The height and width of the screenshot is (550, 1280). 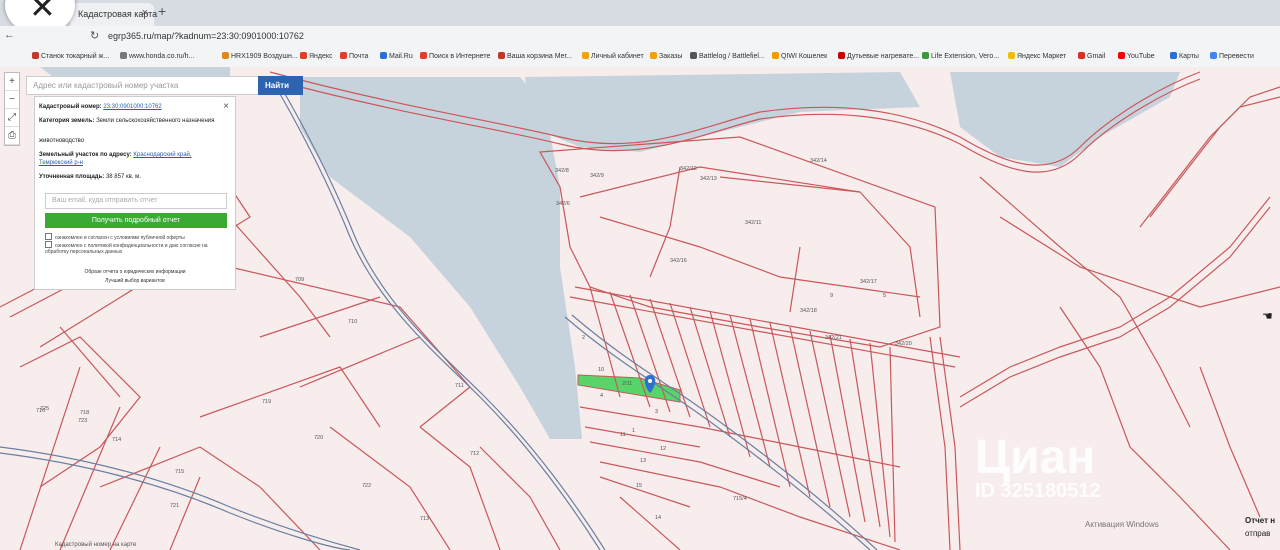 What do you see at coordinates (84, 413) in the screenshot?
I see `parcel-label: 718` at bounding box center [84, 413].